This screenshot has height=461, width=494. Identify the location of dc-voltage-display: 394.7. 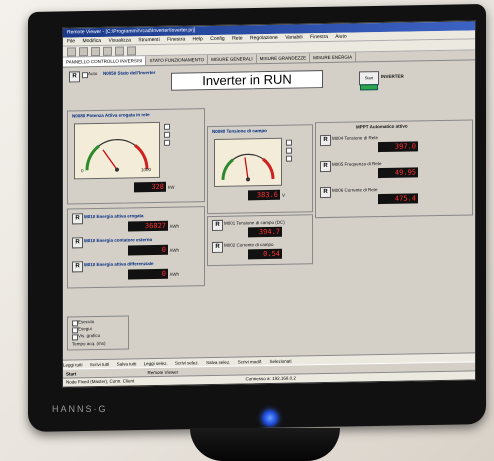
(265, 232).